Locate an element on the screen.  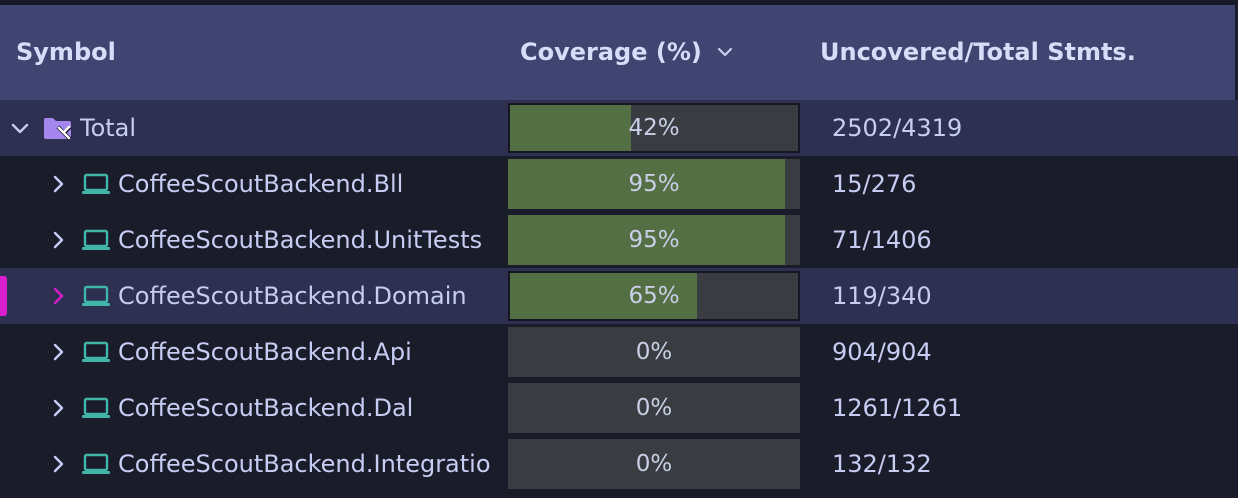
tree-row-total: Total 42% 2502/4319 is located at coordinates (619, 128).